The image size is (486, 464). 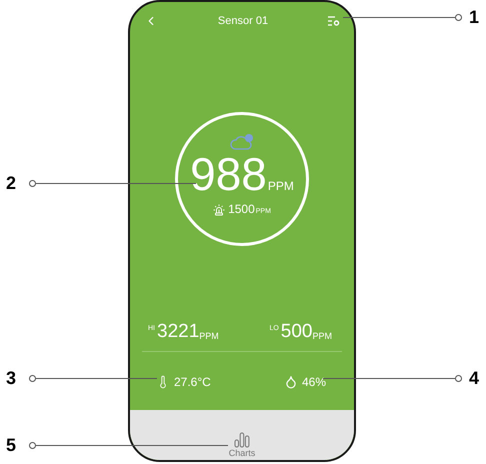 I want to click on bar-chart-icon, so click(x=242, y=440).